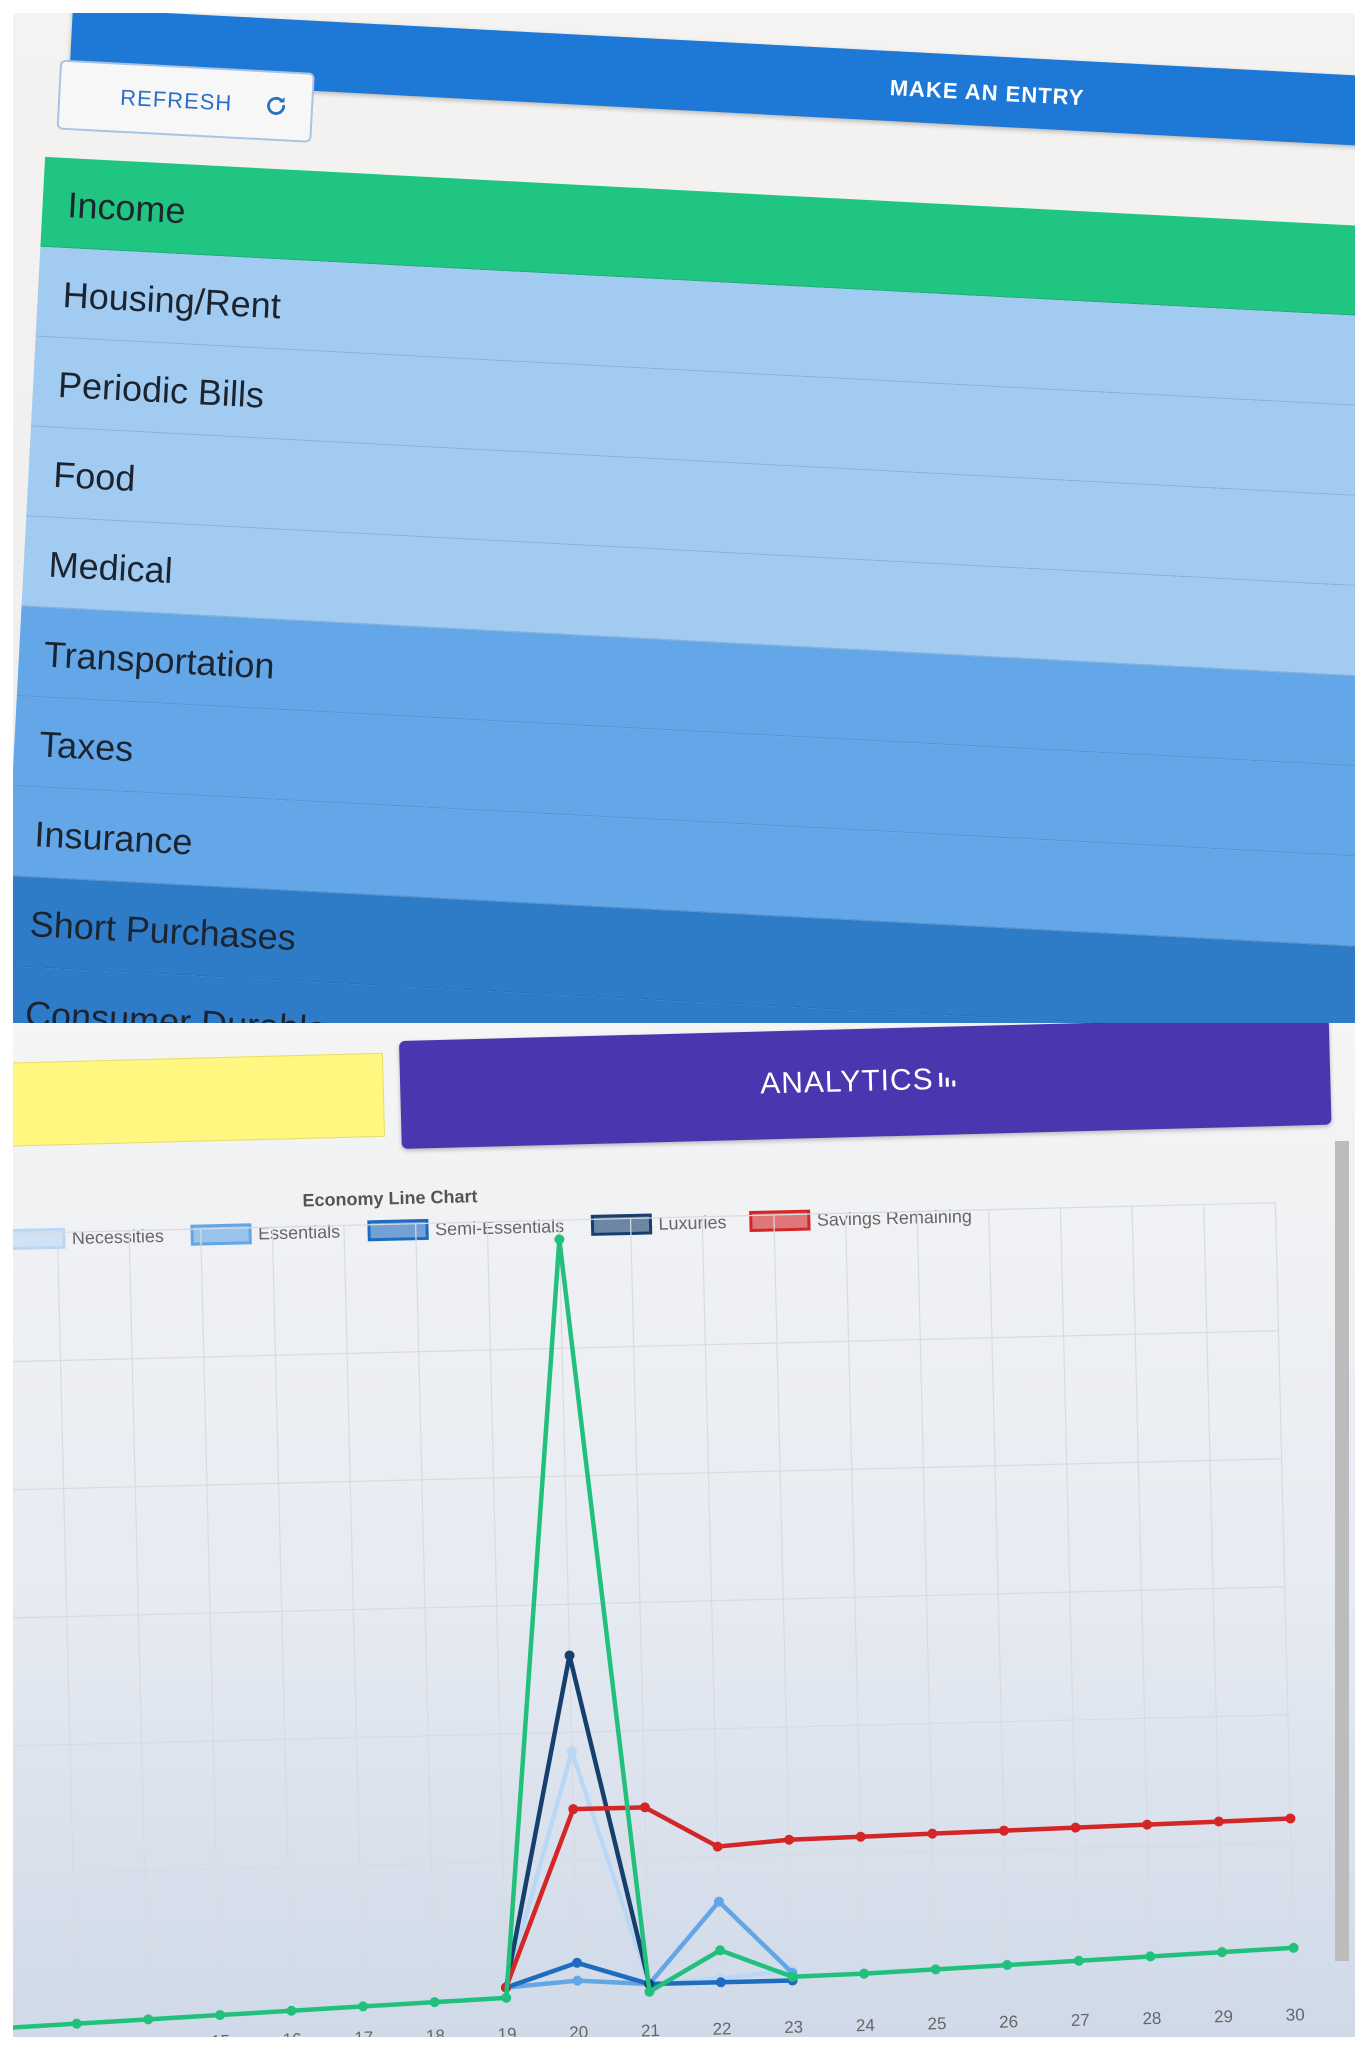  I want to click on x-tick-label: 30, so click(1295, 2014).